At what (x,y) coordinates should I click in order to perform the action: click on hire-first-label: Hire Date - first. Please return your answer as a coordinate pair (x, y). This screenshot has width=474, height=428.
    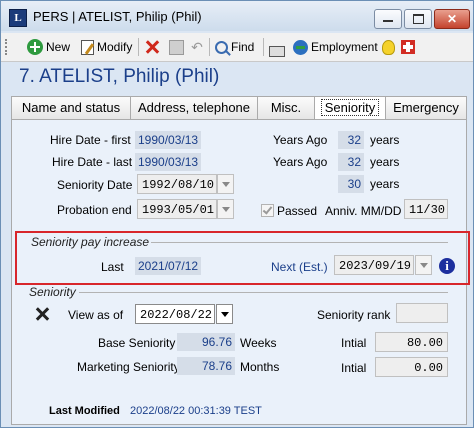
    Looking at the image, I should click on (90, 140).